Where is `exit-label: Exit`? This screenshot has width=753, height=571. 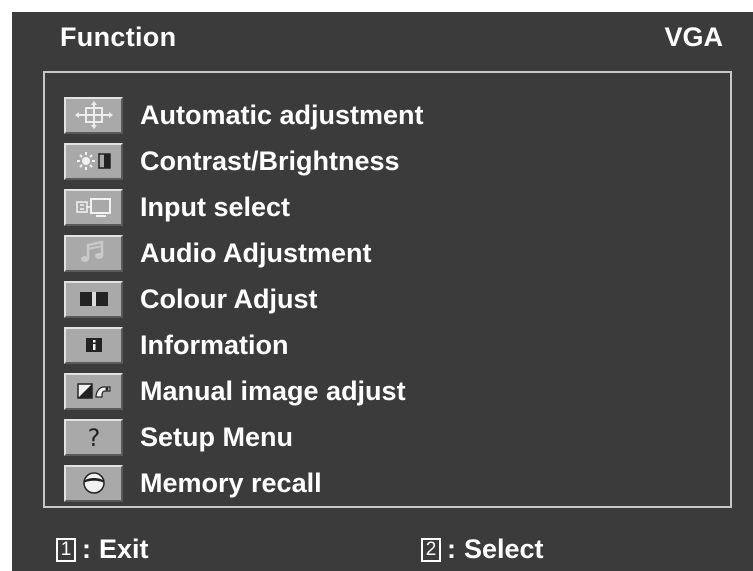
exit-label: Exit is located at coordinates (124, 549).